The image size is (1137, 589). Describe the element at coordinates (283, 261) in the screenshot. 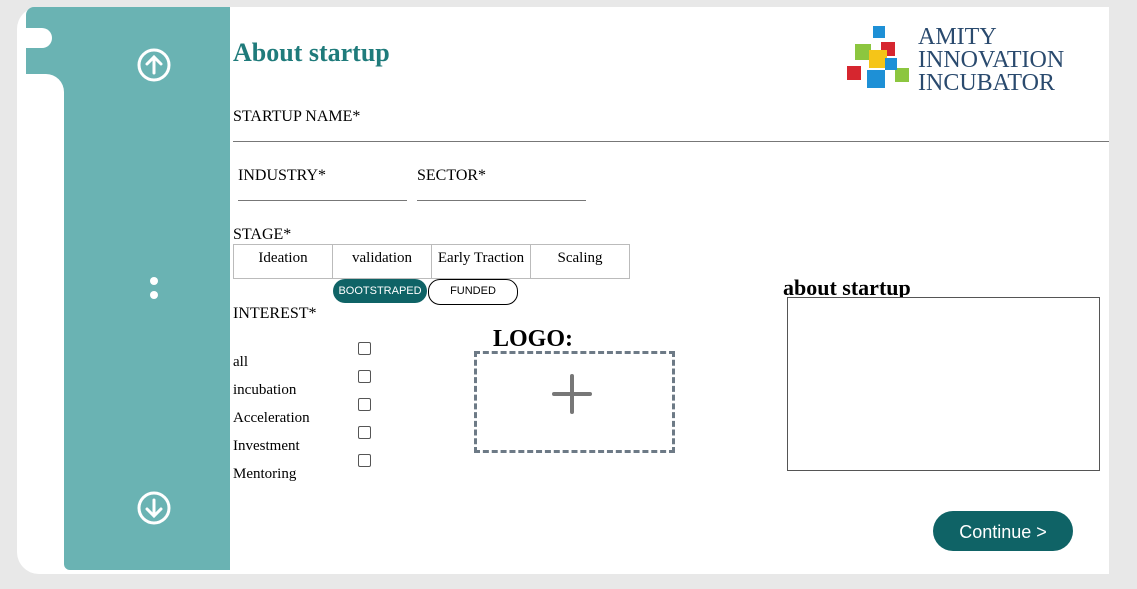

I see `stage-option: Ideation` at that location.